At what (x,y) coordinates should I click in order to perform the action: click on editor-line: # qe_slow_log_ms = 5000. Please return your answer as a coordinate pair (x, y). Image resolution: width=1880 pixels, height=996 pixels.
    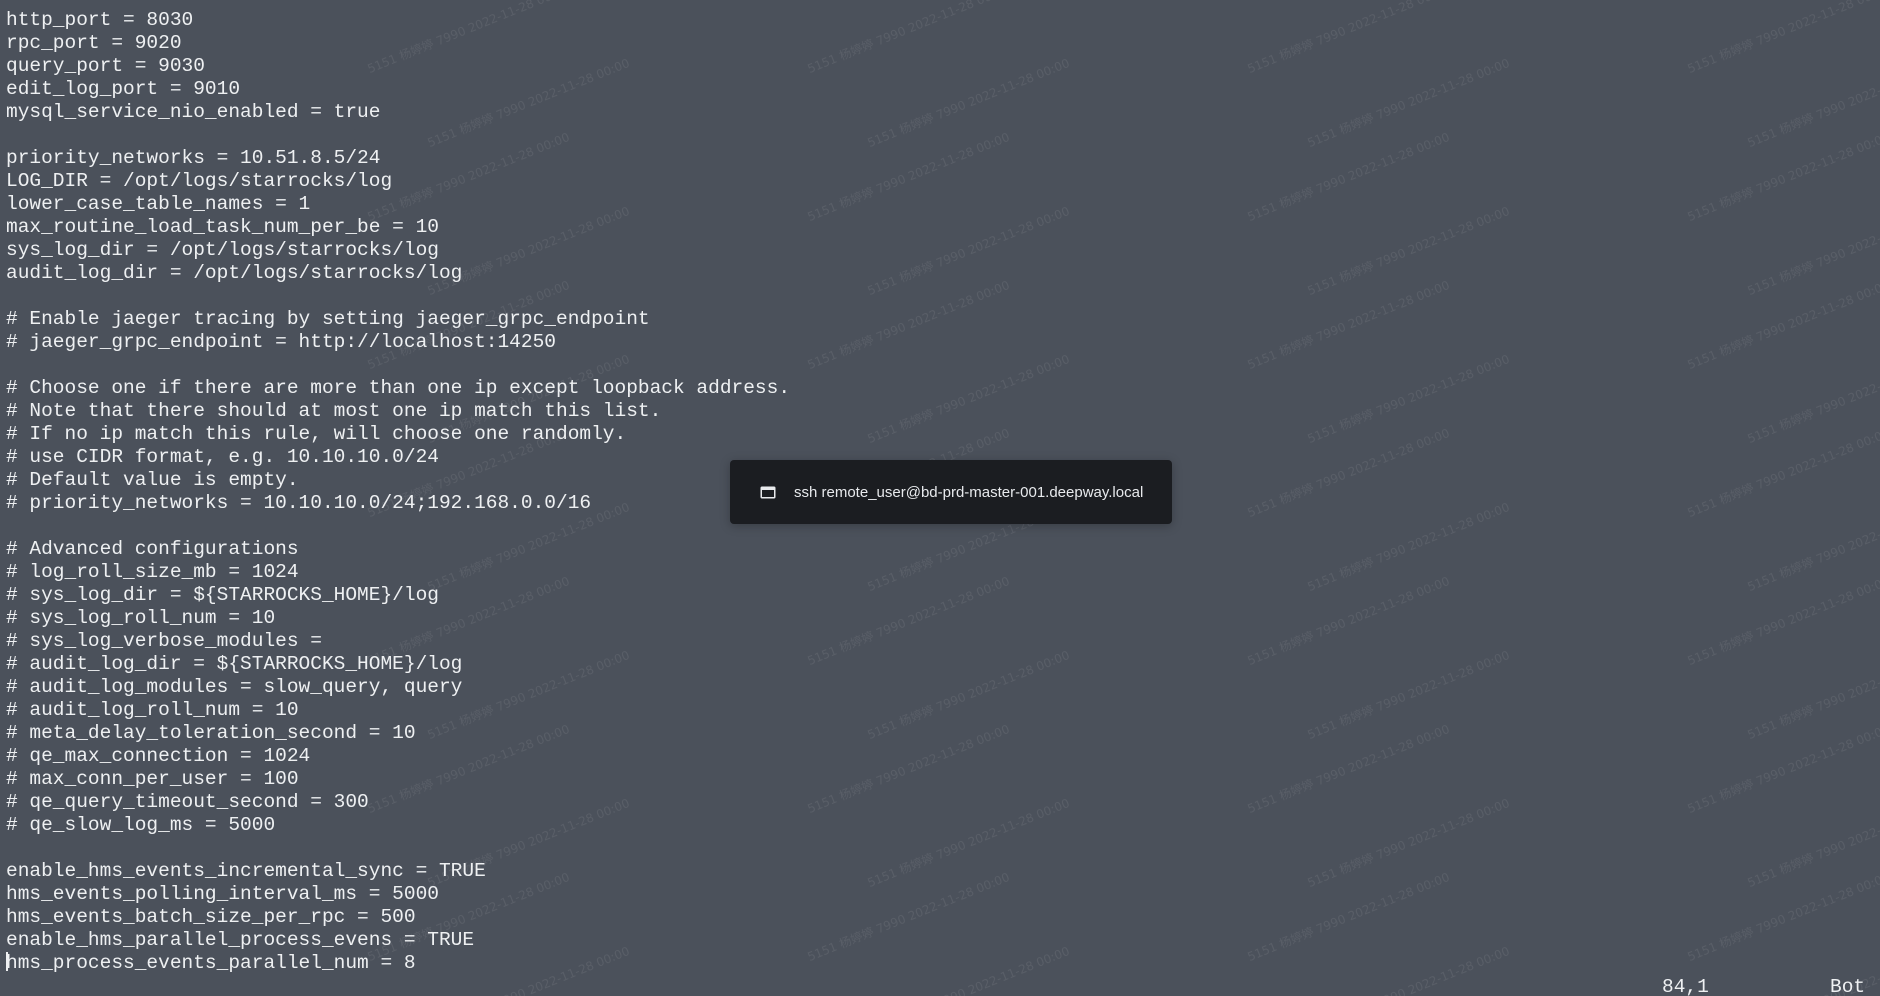
    Looking at the image, I should click on (398, 825).